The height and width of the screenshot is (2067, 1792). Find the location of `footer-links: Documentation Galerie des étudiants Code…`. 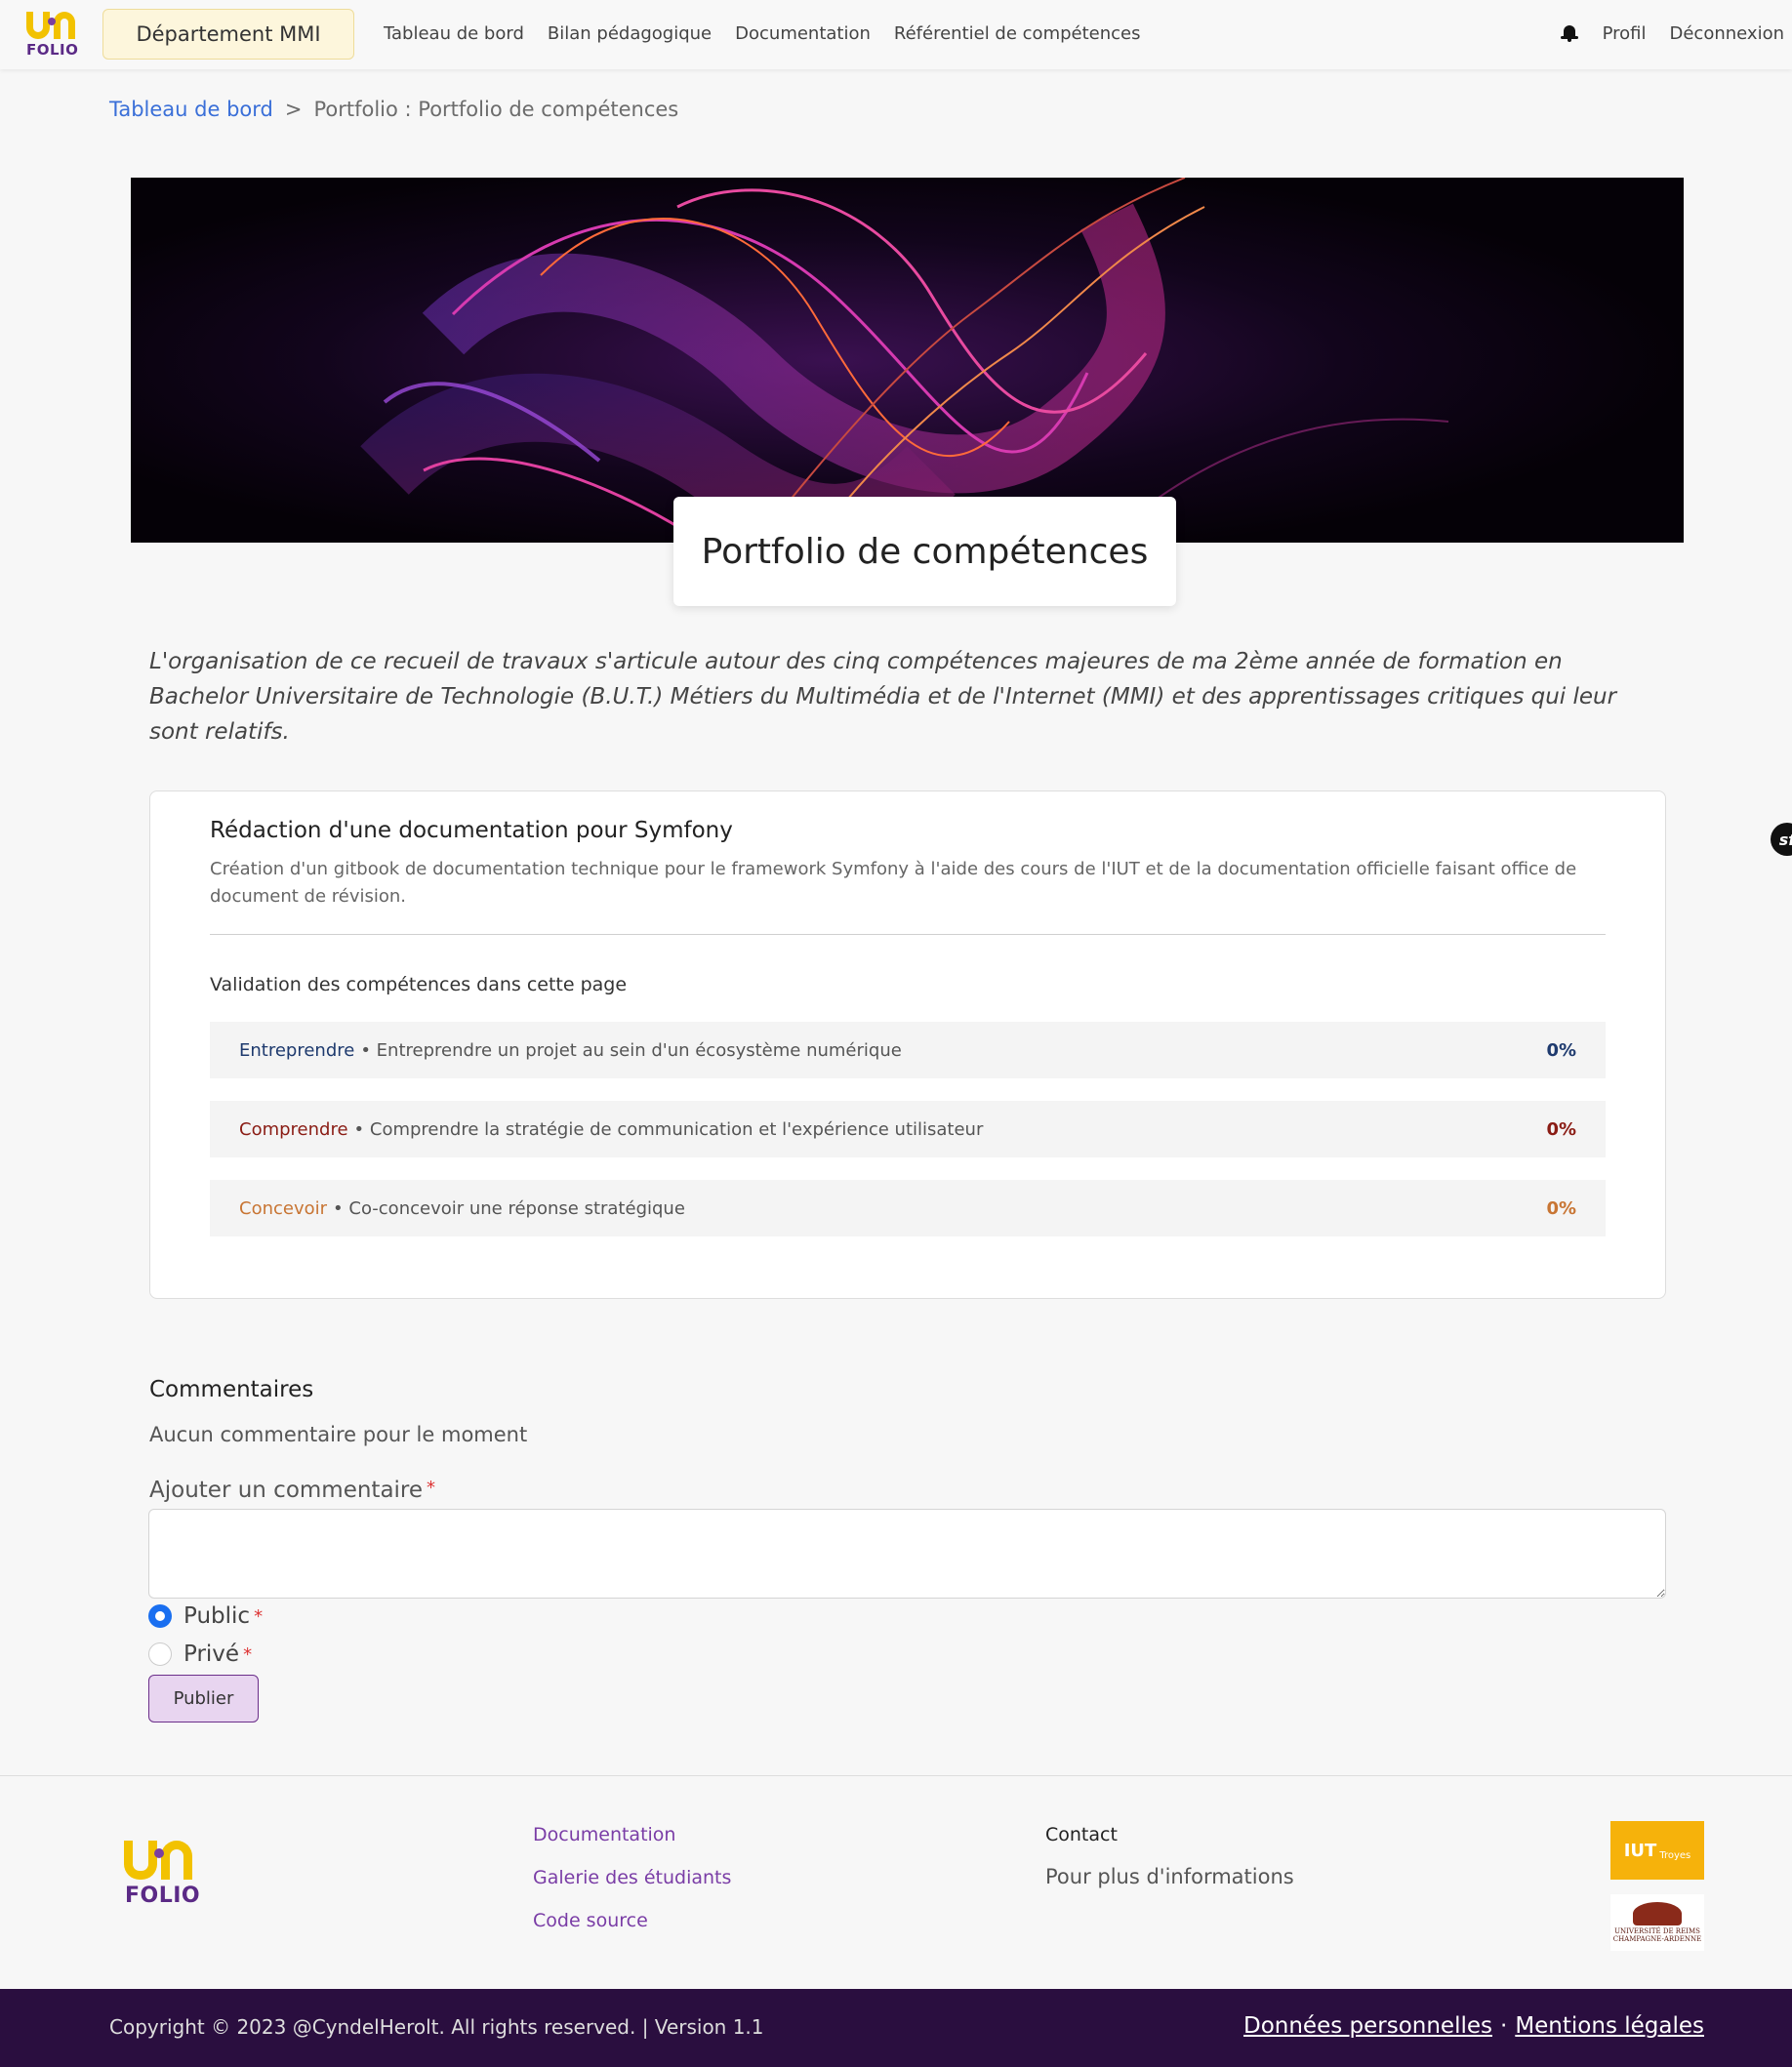

footer-links: Documentation Galerie des étudiants Code… is located at coordinates (632, 1877).